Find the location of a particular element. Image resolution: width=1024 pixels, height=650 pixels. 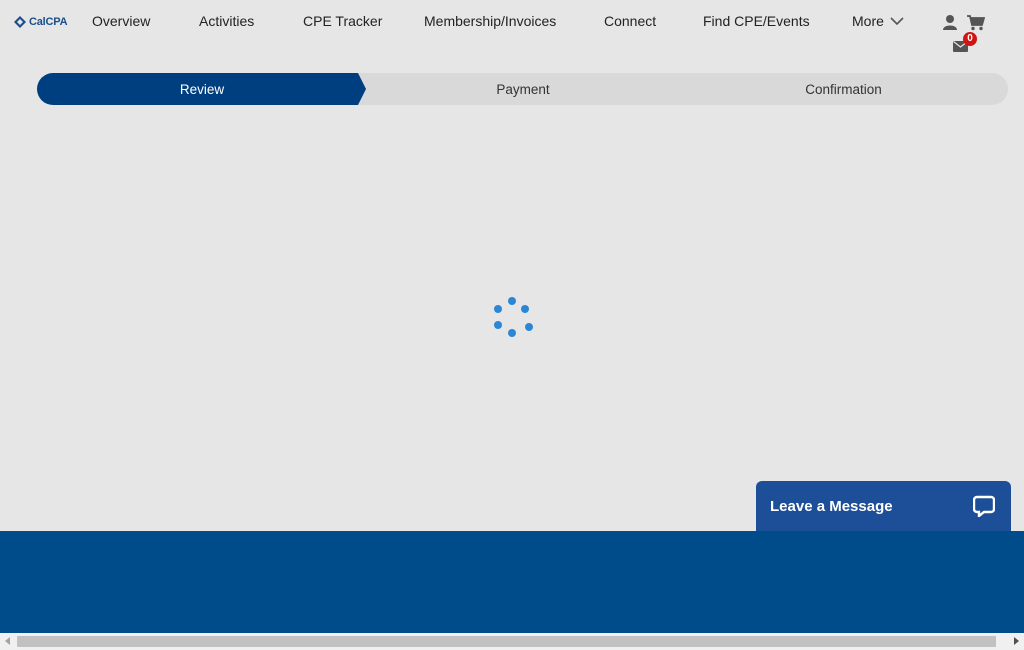

user-account-icon is located at coordinates (950, 22).